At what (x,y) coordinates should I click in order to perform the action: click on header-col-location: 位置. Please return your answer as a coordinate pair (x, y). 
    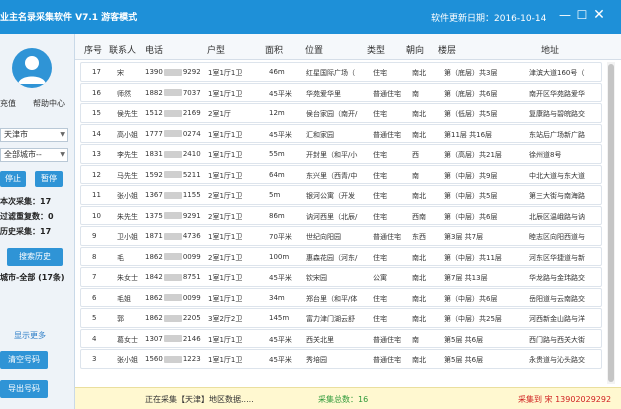
    Looking at the image, I should click on (314, 49).